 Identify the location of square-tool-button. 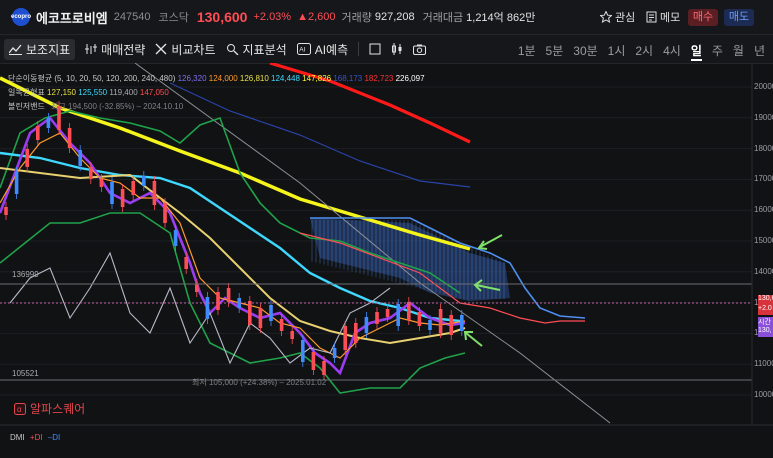
(375, 49).